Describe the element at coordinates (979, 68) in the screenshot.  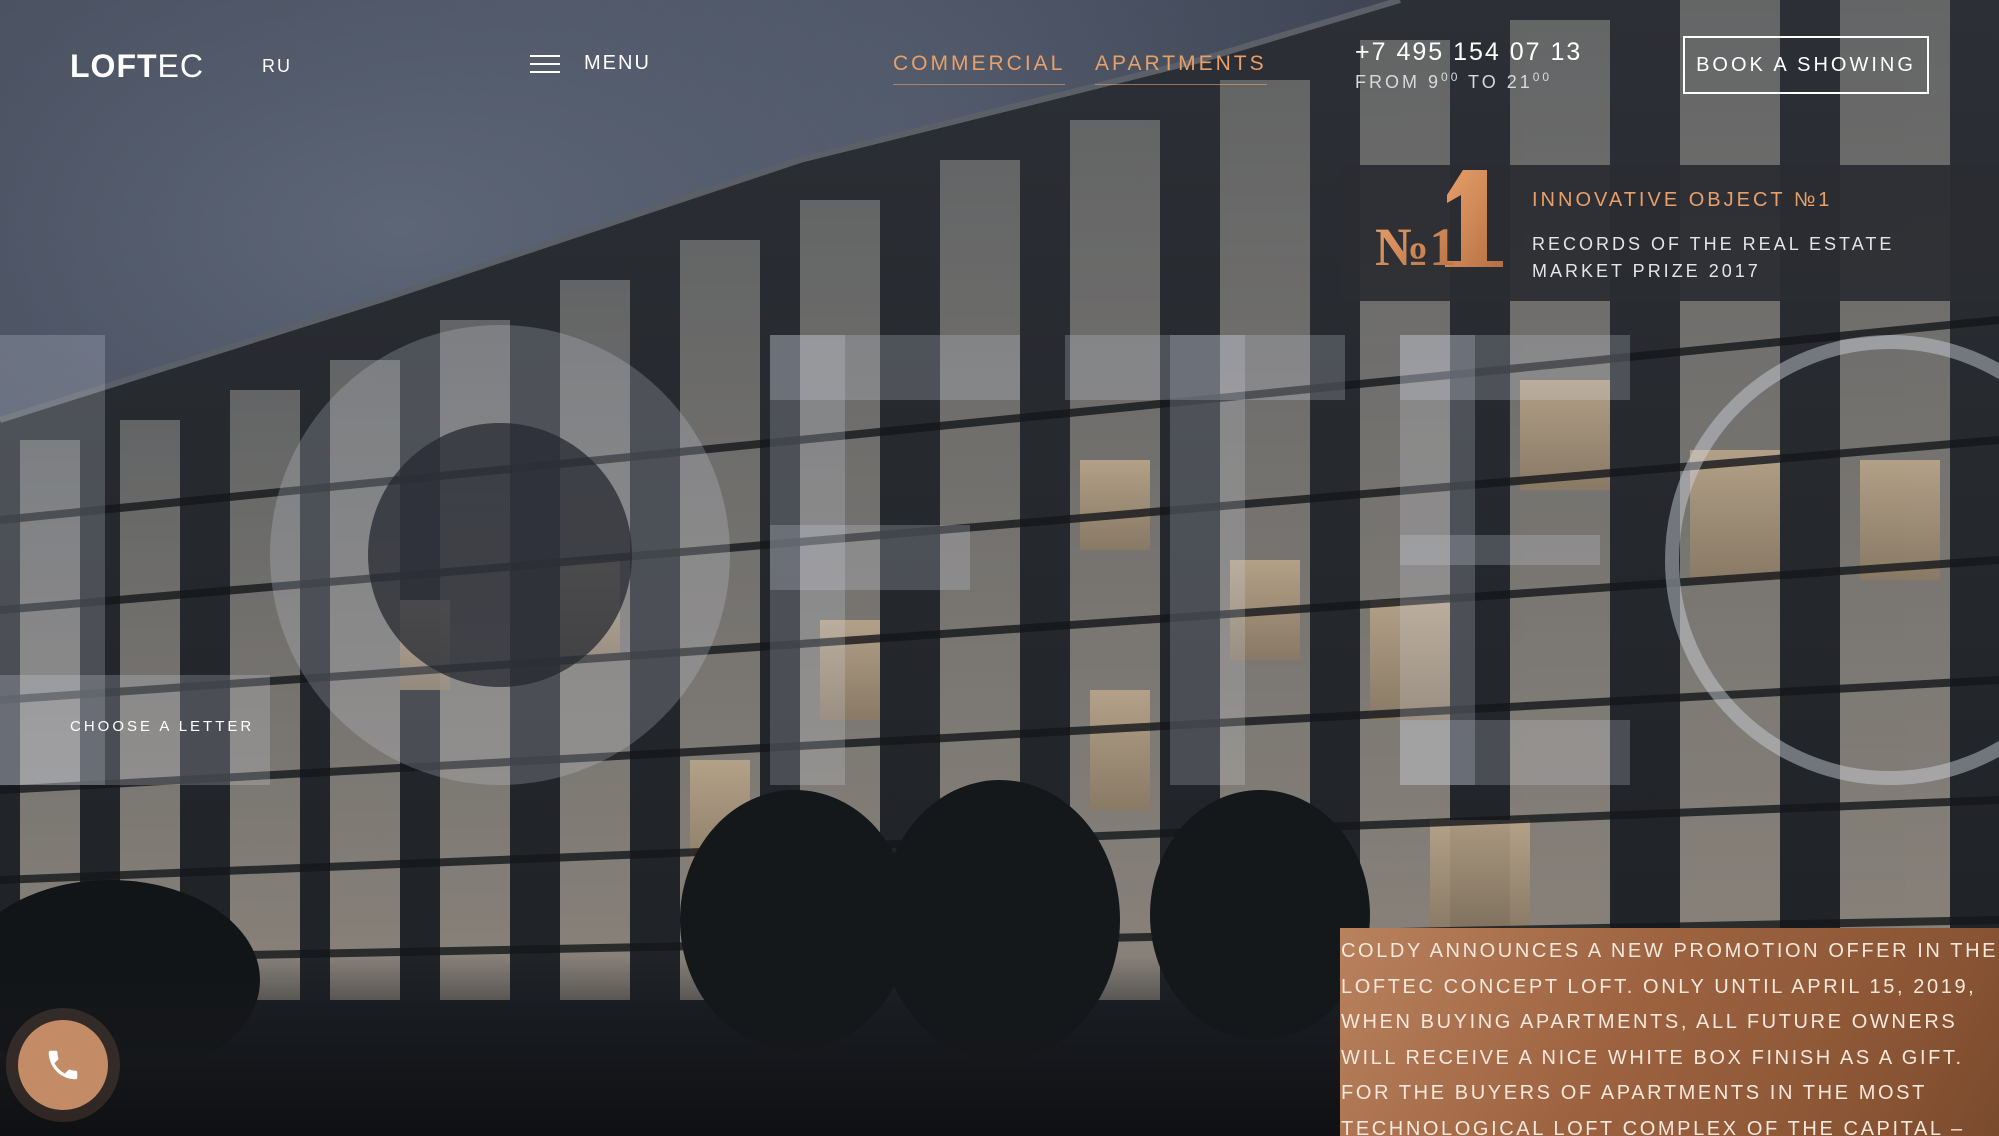
I see `nav-link-commercial: COMMERCIAL` at that location.